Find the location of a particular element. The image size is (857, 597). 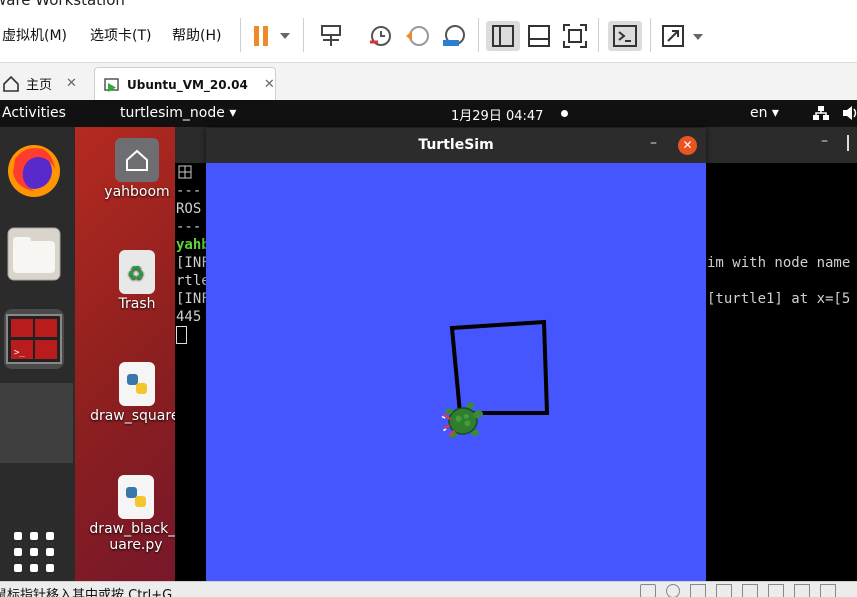

library-toggle-button is located at coordinates (503, 36).